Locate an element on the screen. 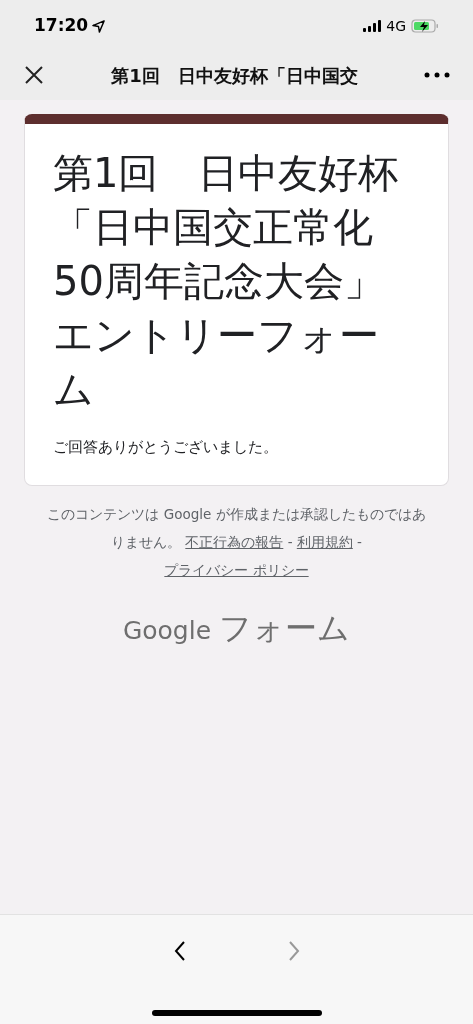 The image size is (473, 1024). close-icon is located at coordinates (34, 75).